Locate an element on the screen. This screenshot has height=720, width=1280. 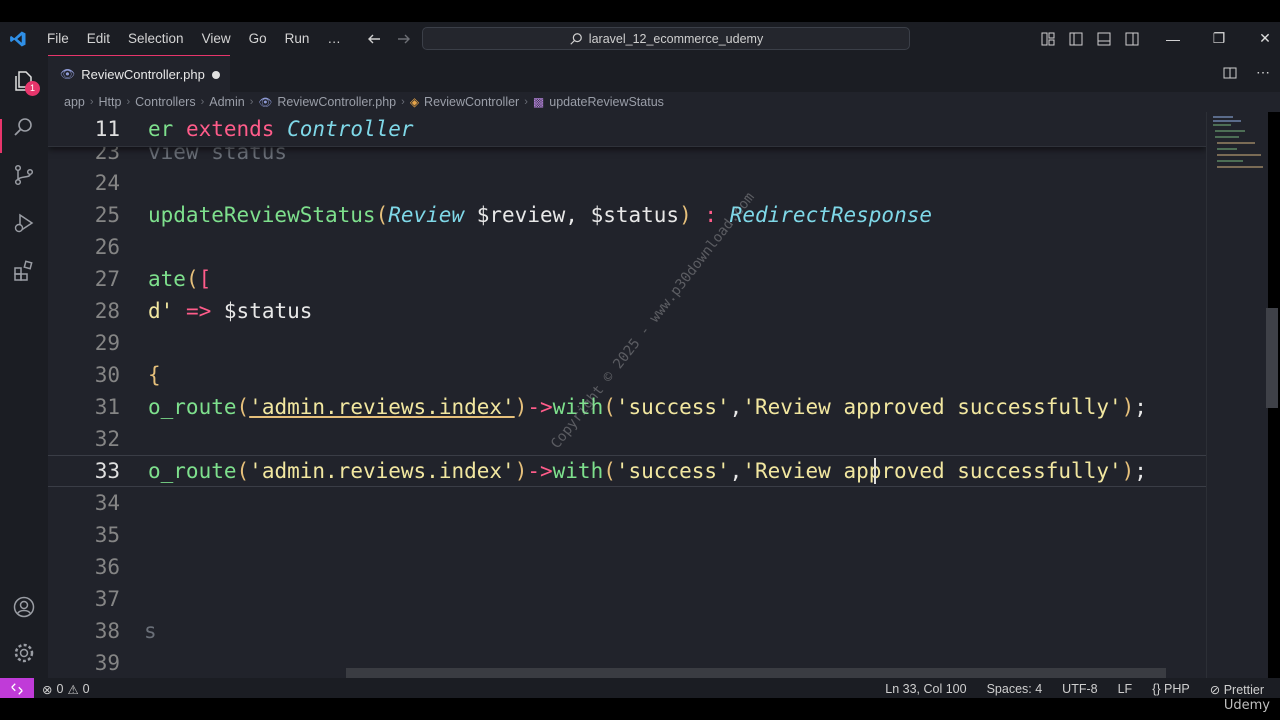
line-number: 38 is located at coordinates (107, 631).